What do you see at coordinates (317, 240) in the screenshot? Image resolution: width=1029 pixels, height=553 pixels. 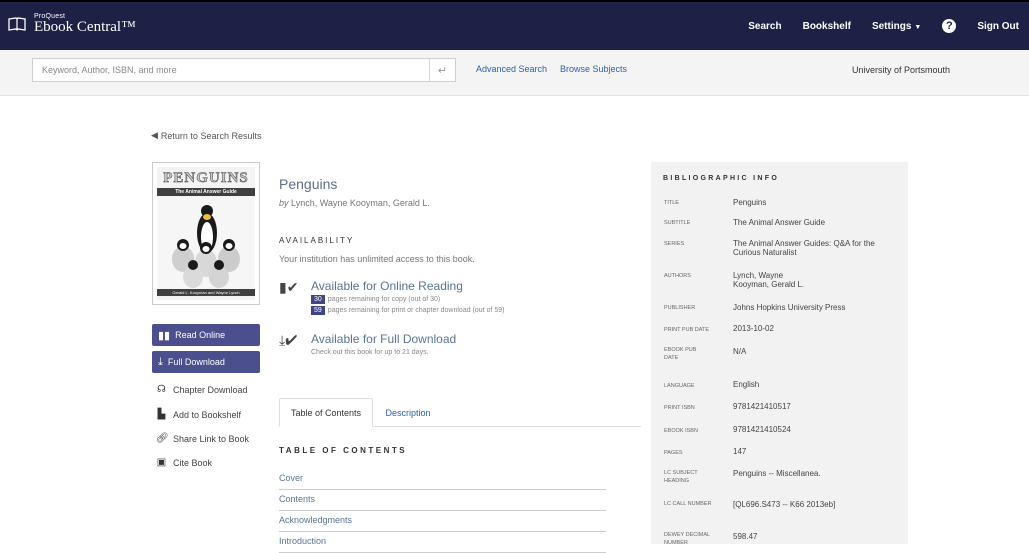 I see `availability-heading: AVAILABILITY` at bounding box center [317, 240].